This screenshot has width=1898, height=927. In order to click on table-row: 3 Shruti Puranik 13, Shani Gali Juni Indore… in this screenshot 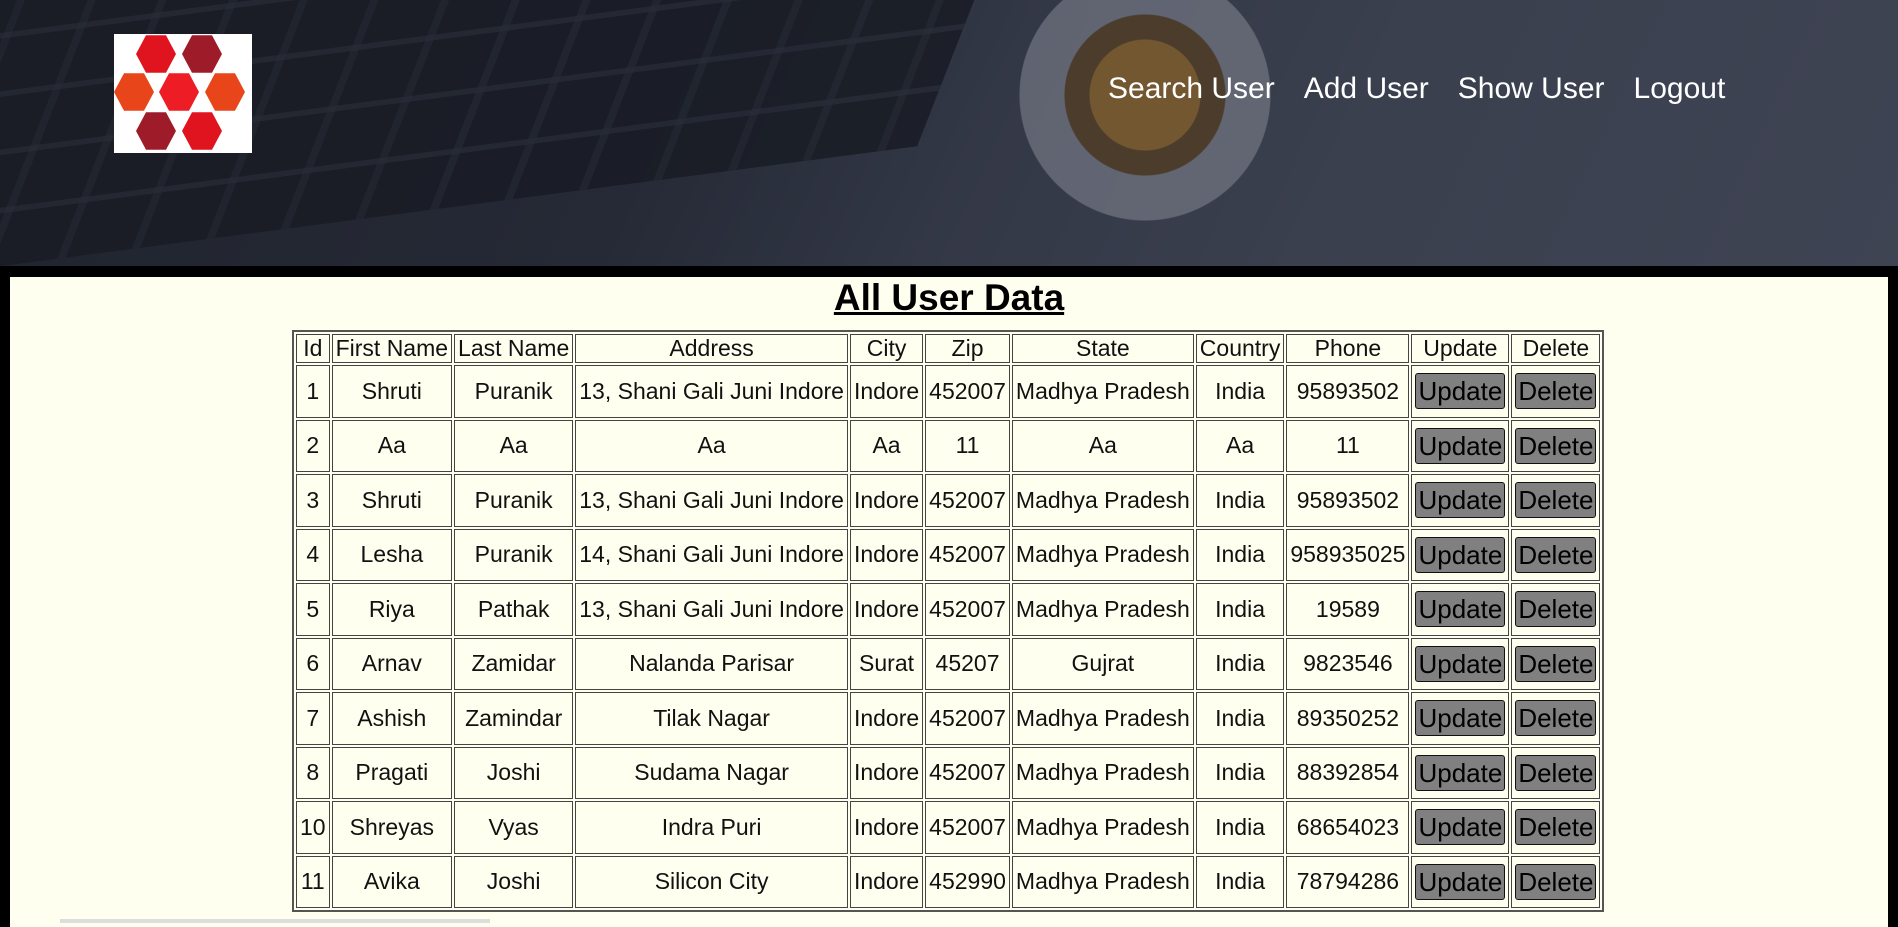, I will do `click(948, 500)`.